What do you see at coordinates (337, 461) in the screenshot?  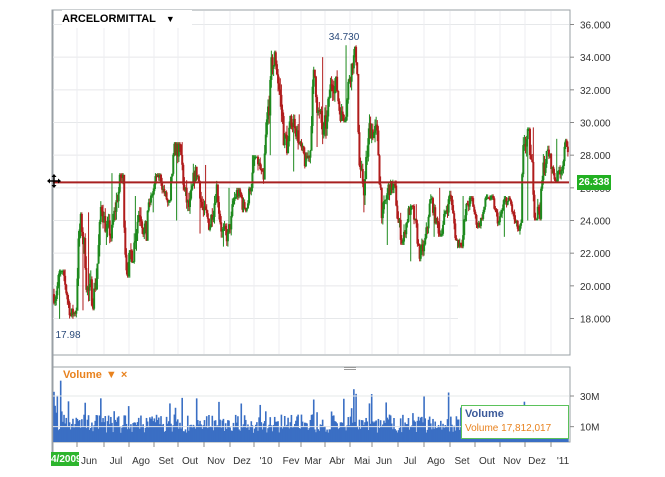 I see `date-tick-label: Abr` at bounding box center [337, 461].